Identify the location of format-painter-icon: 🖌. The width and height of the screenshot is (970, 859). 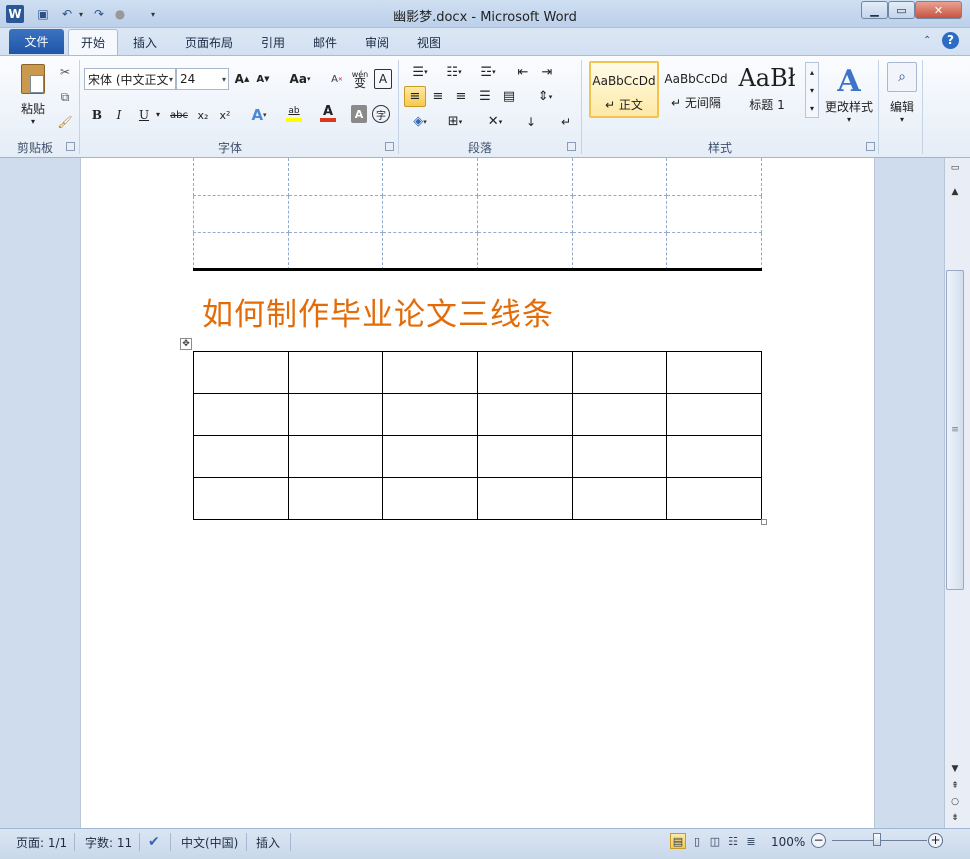
(65, 122).